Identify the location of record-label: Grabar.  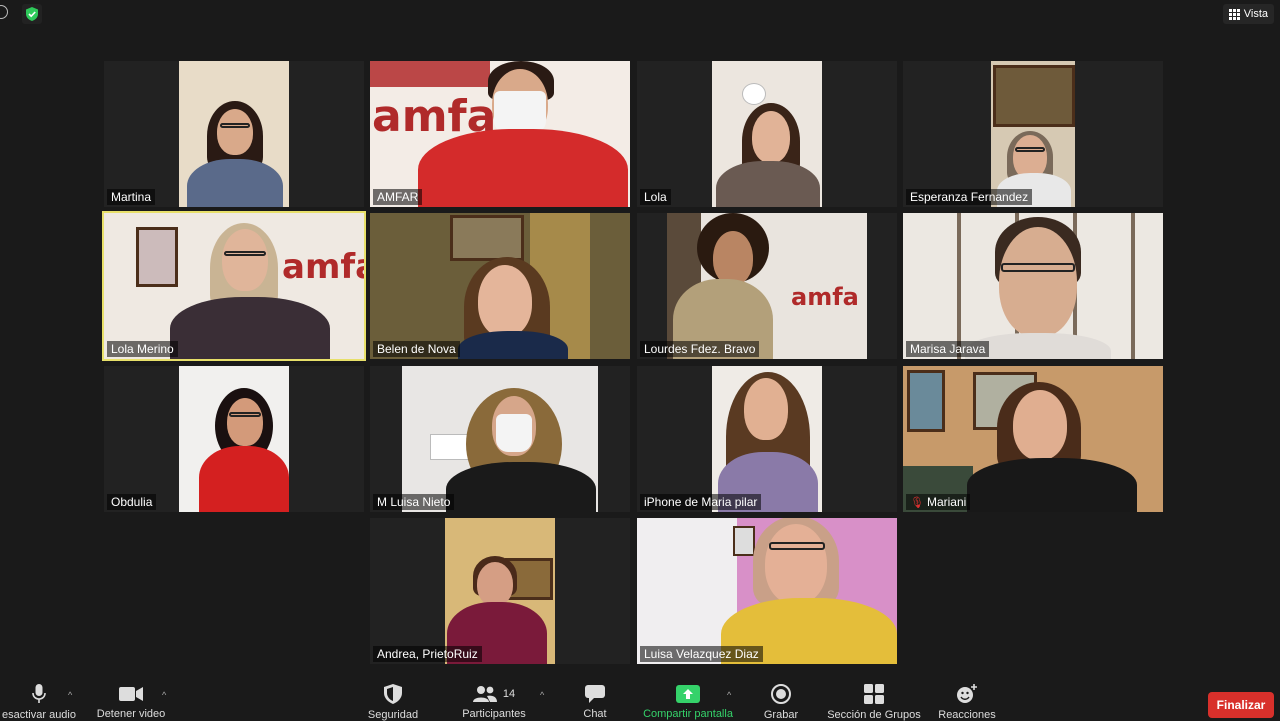
(781, 715).